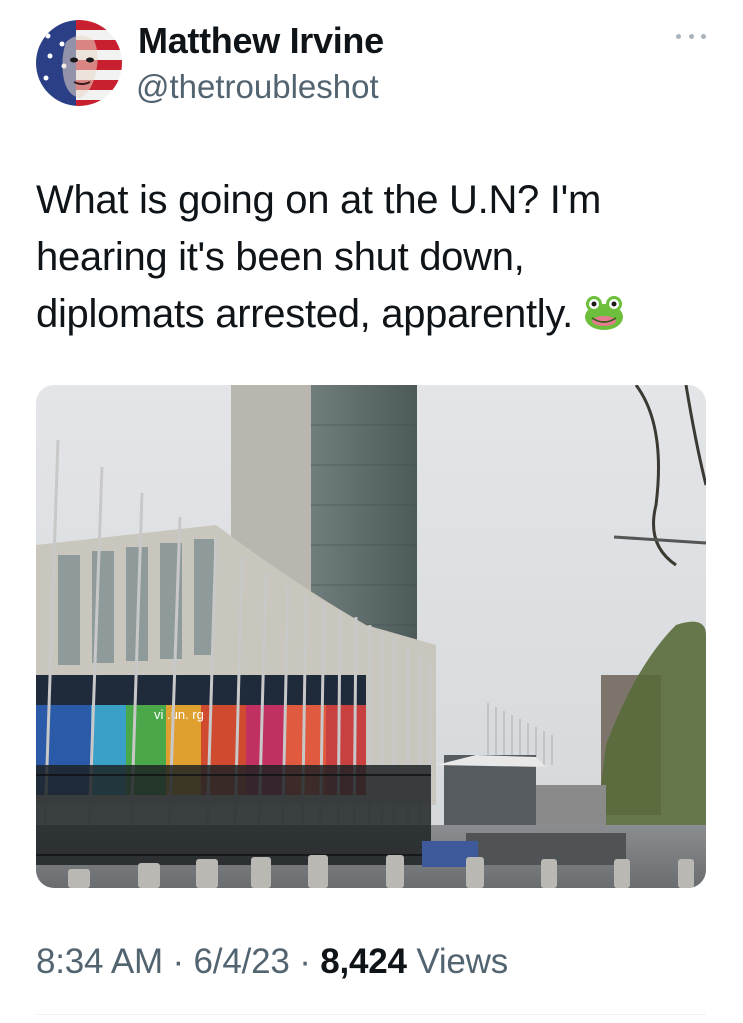  I want to click on tweet-text-line: What is going on at the U.N? I'm, so click(318, 200).